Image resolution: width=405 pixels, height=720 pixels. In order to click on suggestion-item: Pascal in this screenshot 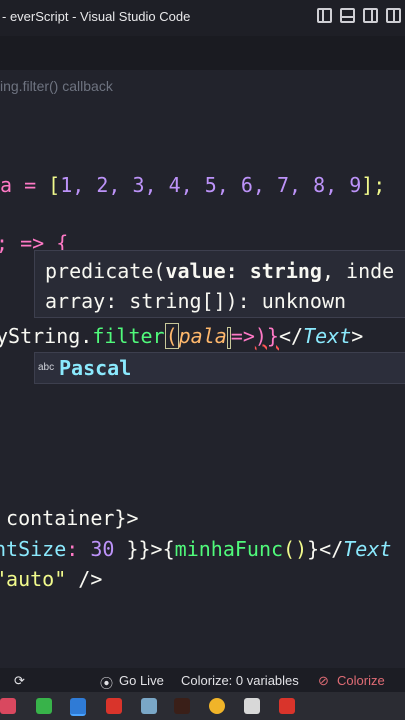, I will do `click(95, 368)`.